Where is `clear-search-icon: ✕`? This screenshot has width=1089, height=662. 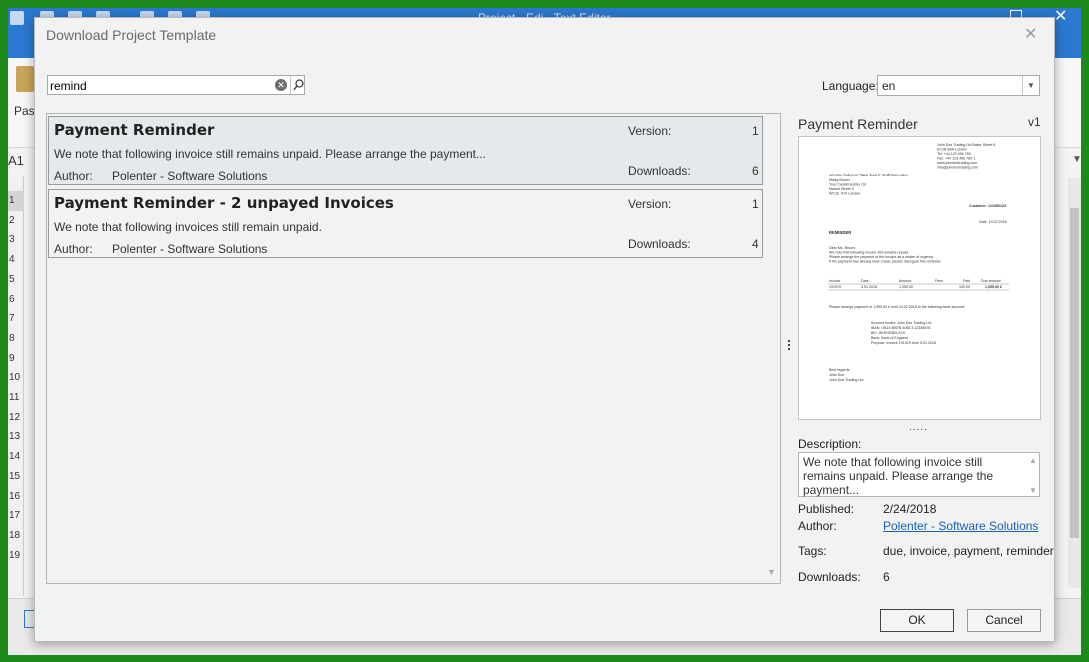
clear-search-icon: ✕ is located at coordinates (281, 85).